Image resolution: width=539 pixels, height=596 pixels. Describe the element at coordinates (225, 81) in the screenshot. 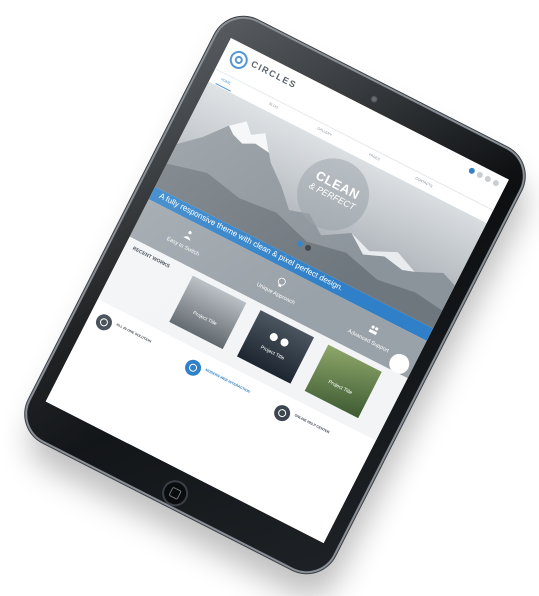

I see `nav-item-home: HOME` at that location.